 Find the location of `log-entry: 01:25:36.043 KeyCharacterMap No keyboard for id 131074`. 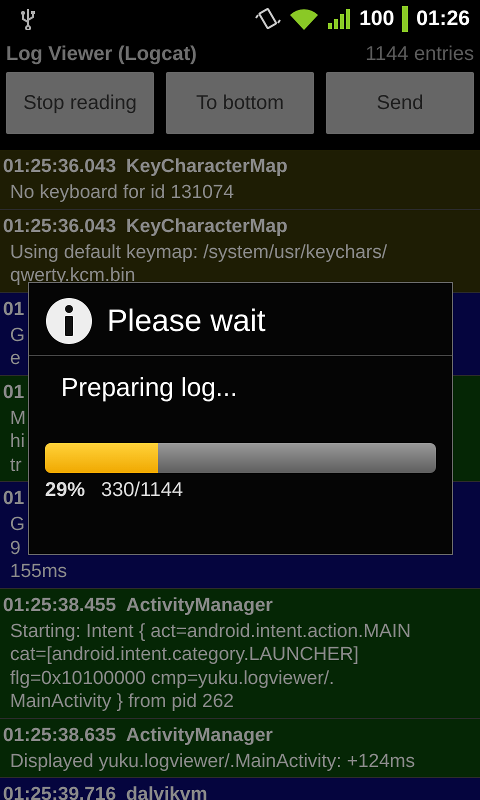

log-entry: 01:25:36.043 KeyCharacterMap No keyboard for id 131074 is located at coordinates (240, 180).